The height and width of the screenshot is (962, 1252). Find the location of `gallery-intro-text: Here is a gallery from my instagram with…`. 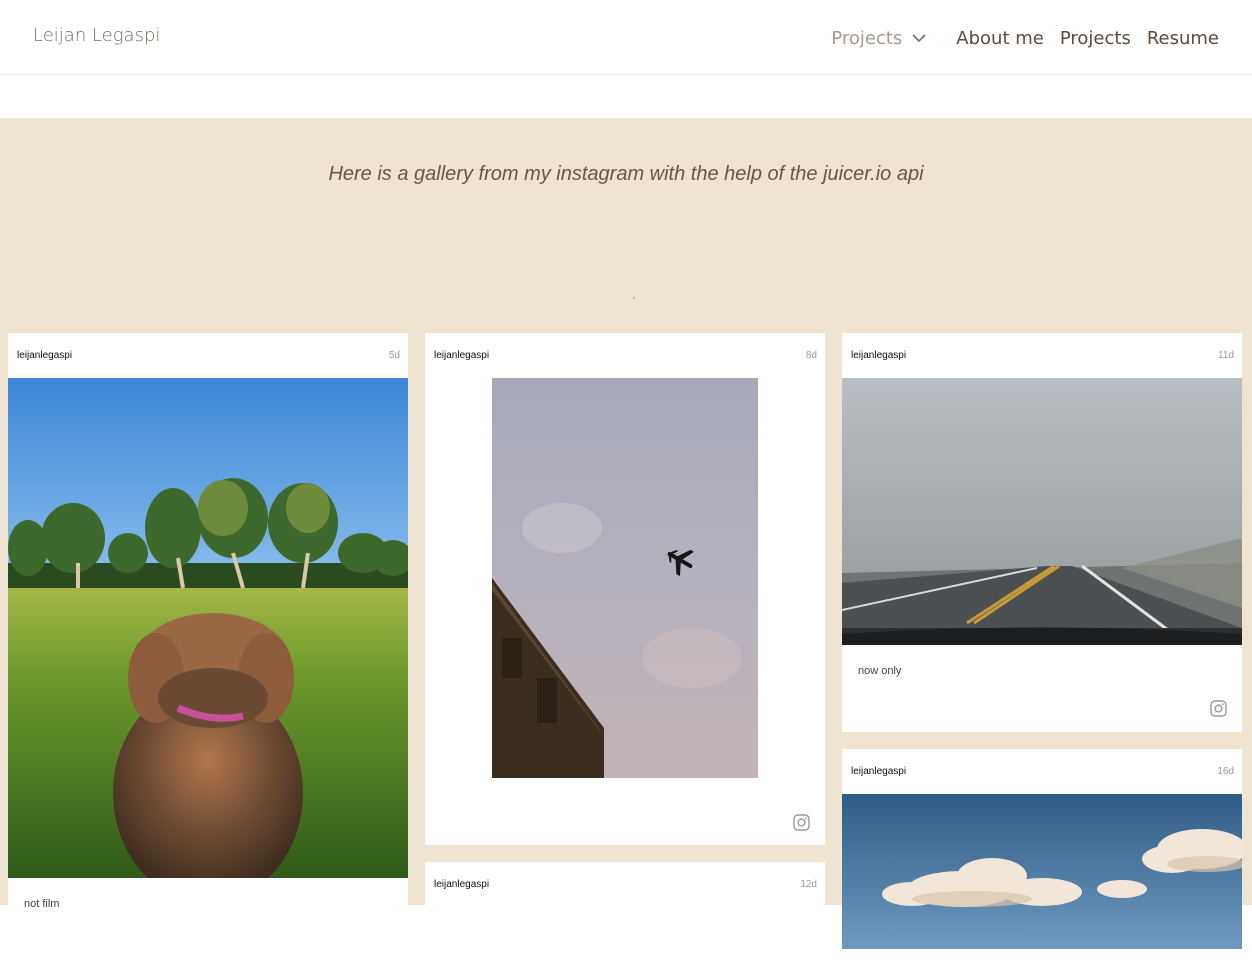

gallery-intro-text: Here is a gallery from my instagram with… is located at coordinates (626, 174).